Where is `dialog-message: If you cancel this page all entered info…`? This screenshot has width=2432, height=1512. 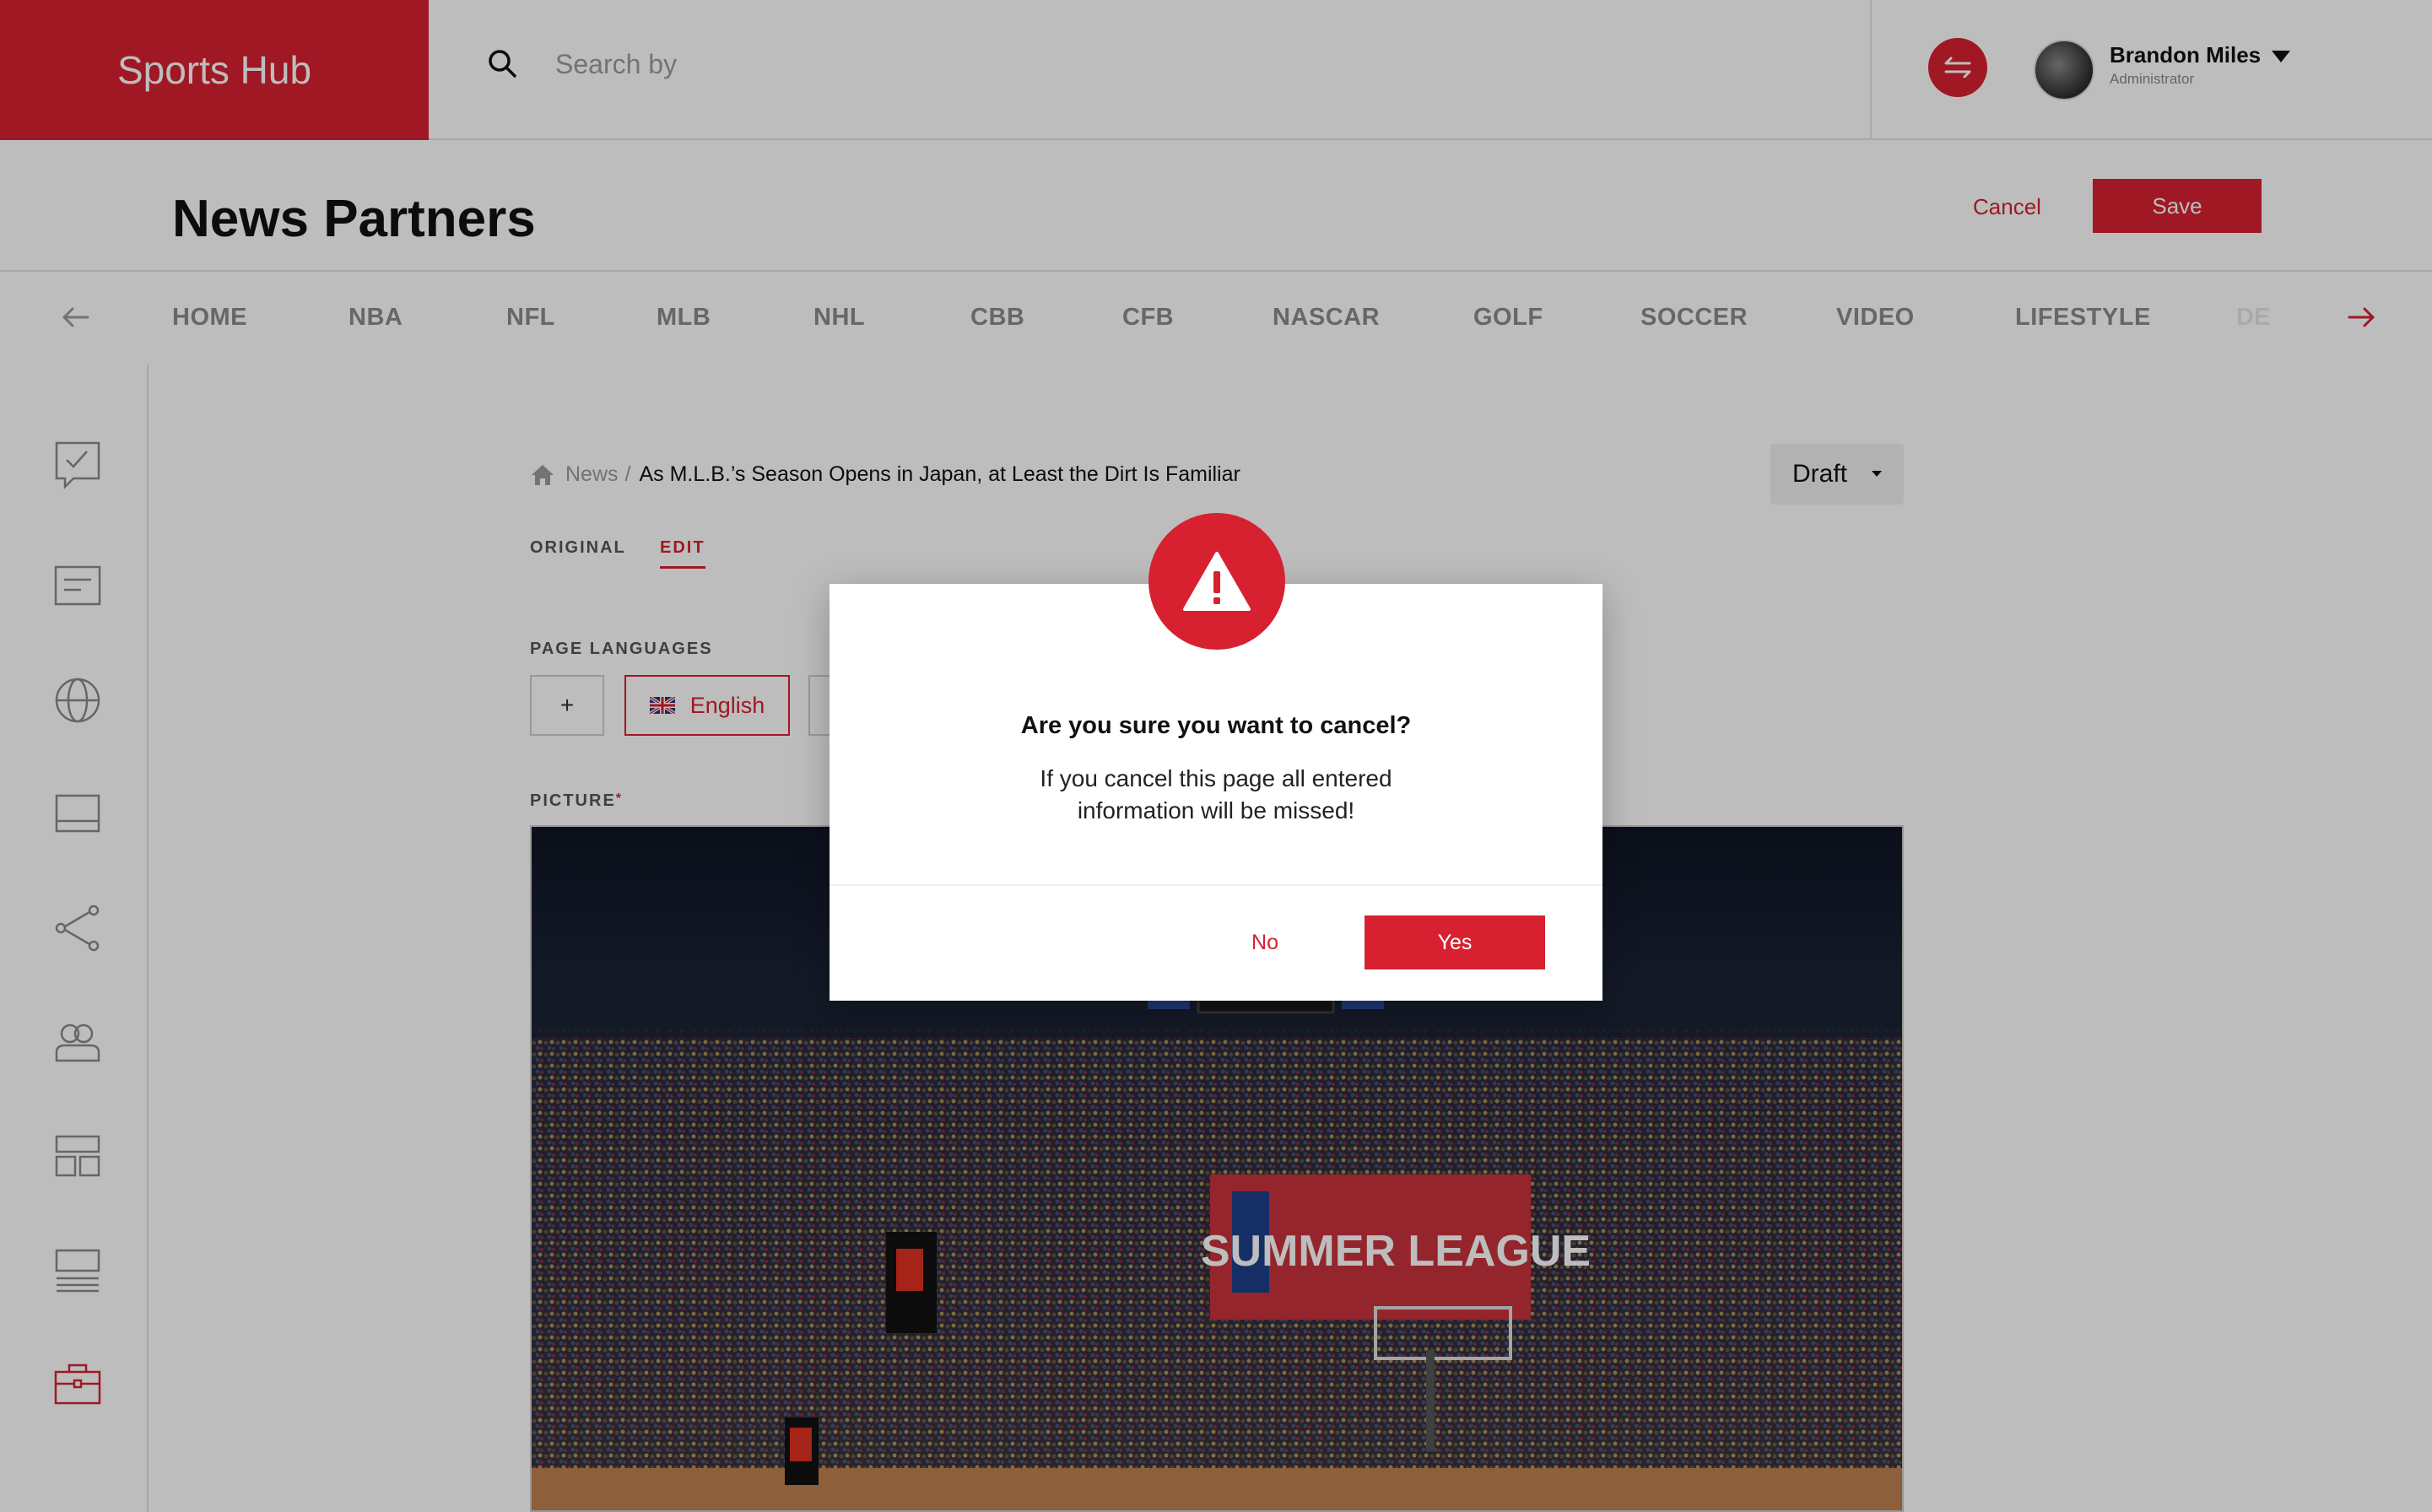 dialog-message: If you cancel this page all entered info… is located at coordinates (1216, 794).